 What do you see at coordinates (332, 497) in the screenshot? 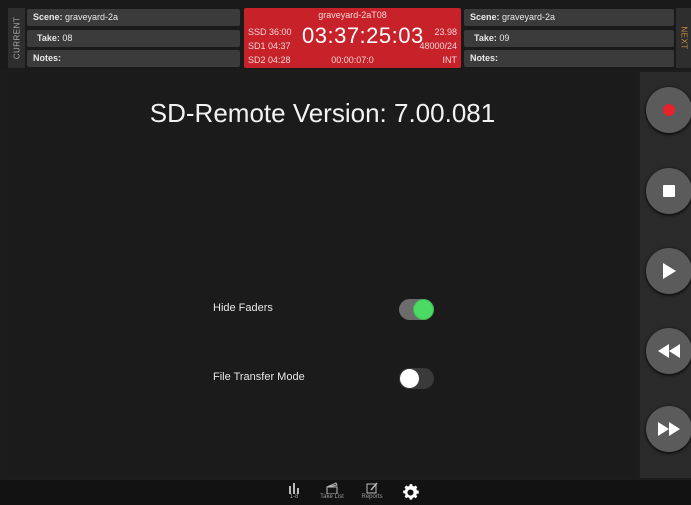
I see `tab-take-list-label: Take List` at bounding box center [332, 497].